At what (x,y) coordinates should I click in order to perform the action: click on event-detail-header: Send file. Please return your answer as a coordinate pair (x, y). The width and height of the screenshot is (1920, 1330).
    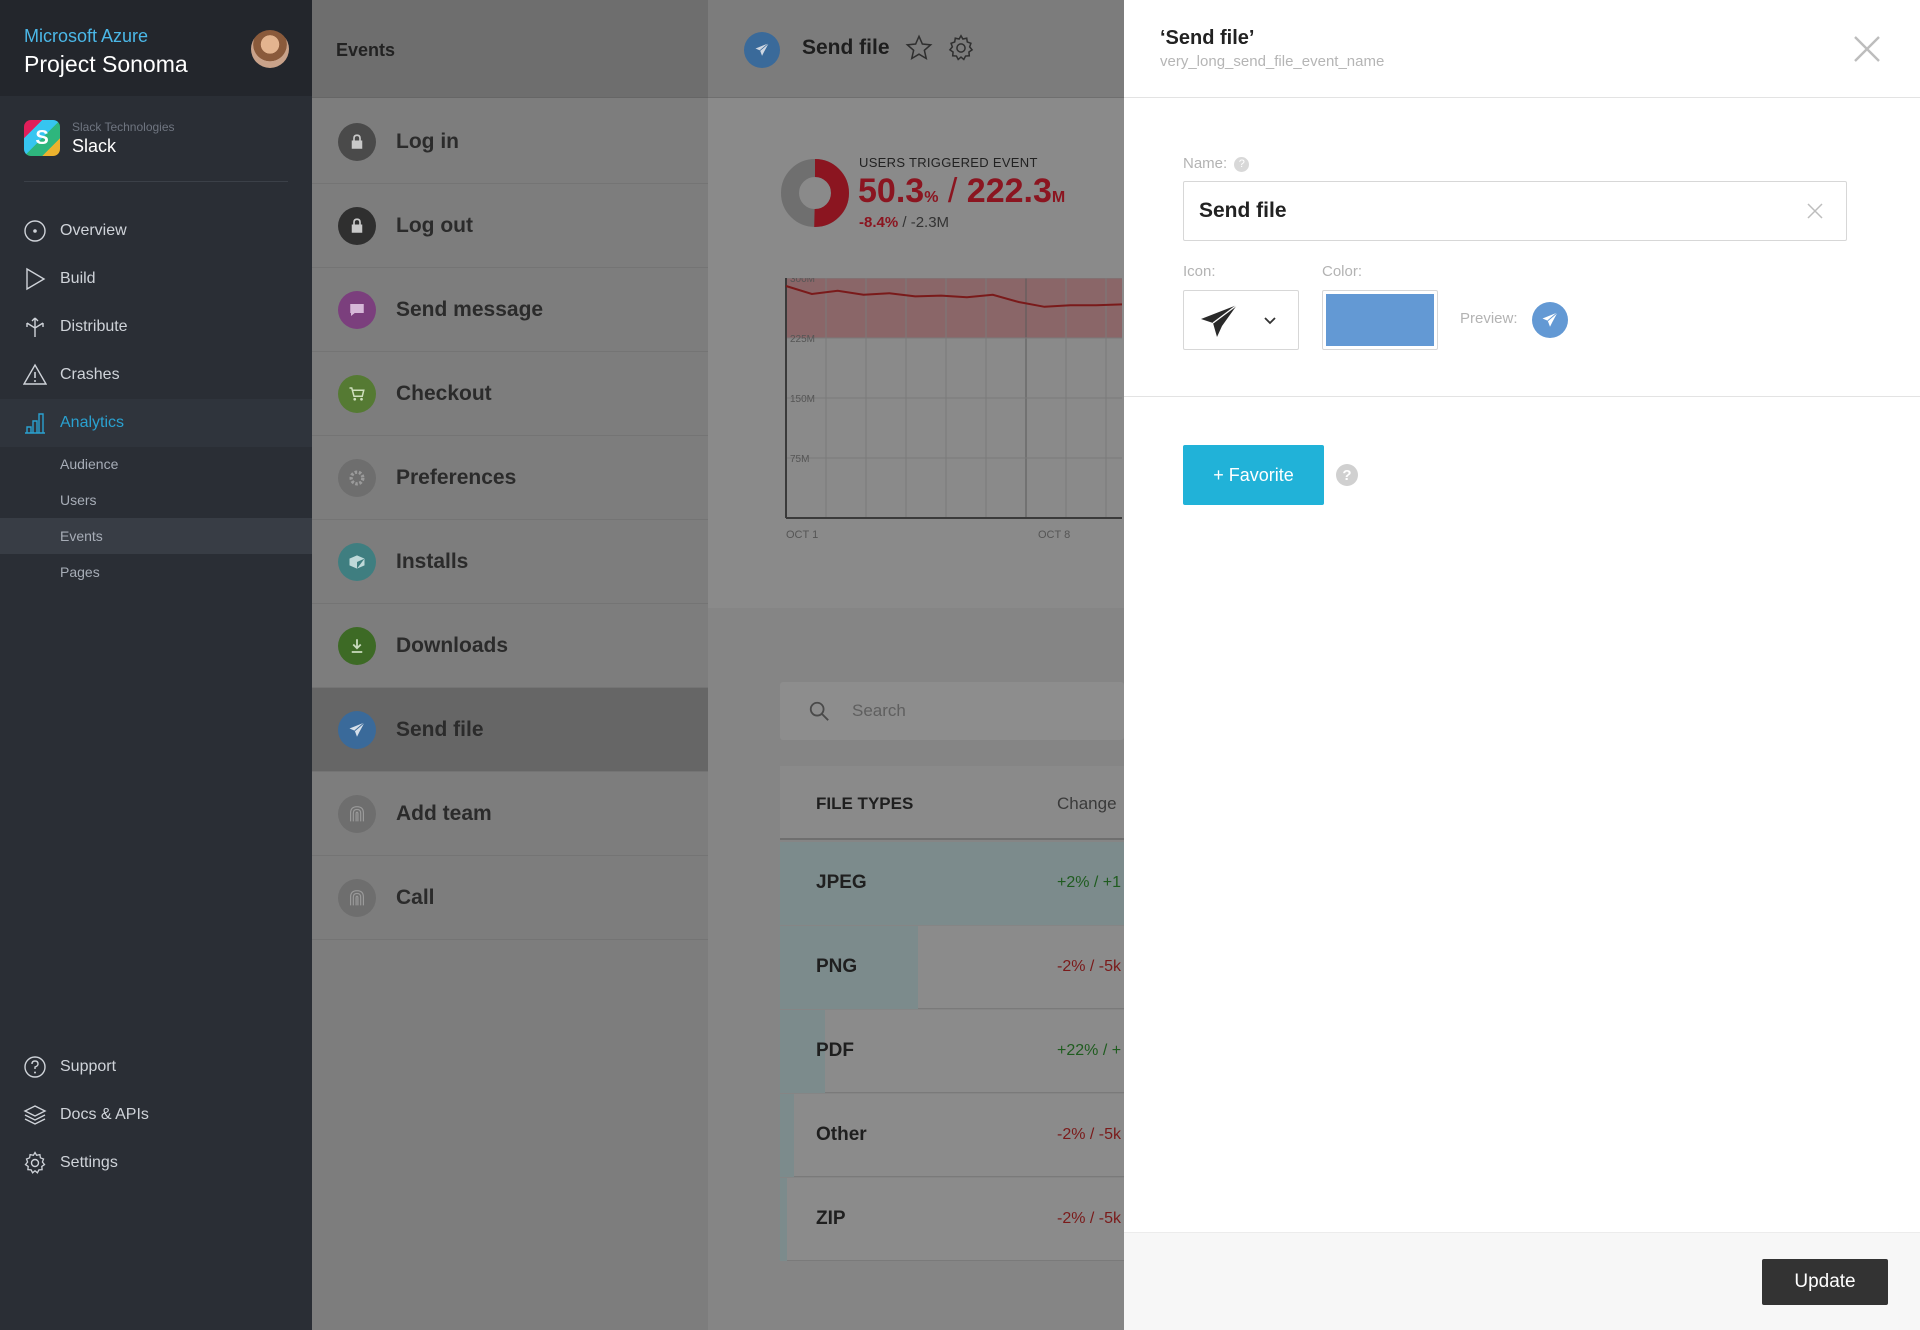
    Looking at the image, I should click on (916, 49).